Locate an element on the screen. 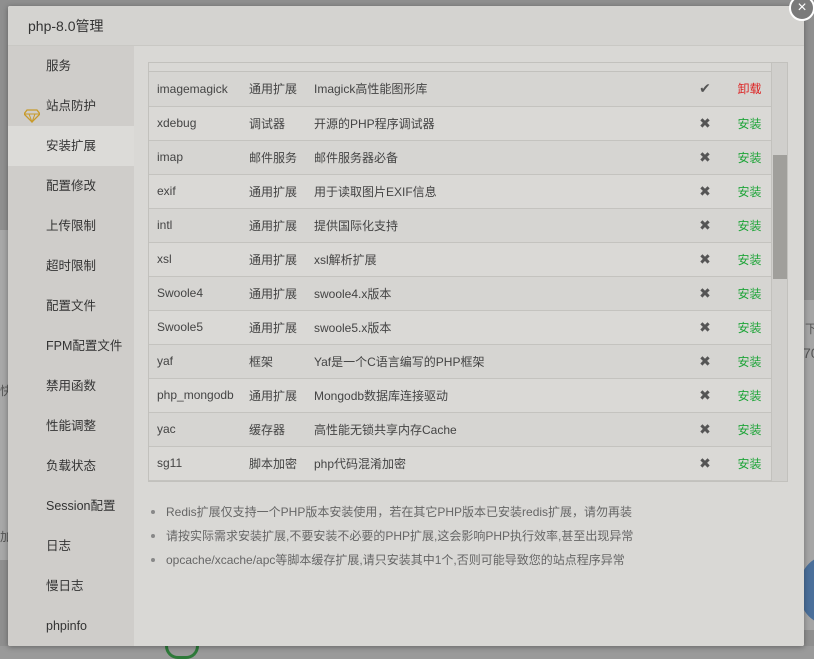  table-top-partial-row is located at coordinates (468, 67).